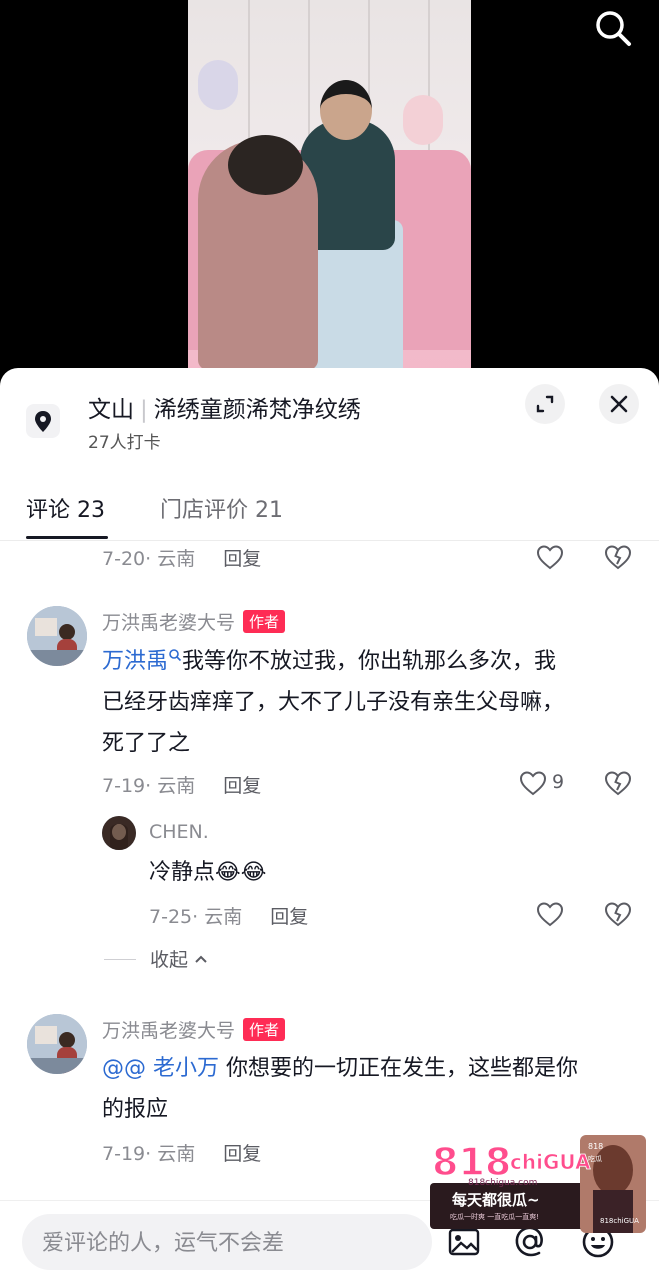 Image resolution: width=659 pixels, height=1281 pixels. Describe the element at coordinates (257, 410) in the screenshot. I see `location-shop: 浠绣童颜浠梵净纹绣` at that location.